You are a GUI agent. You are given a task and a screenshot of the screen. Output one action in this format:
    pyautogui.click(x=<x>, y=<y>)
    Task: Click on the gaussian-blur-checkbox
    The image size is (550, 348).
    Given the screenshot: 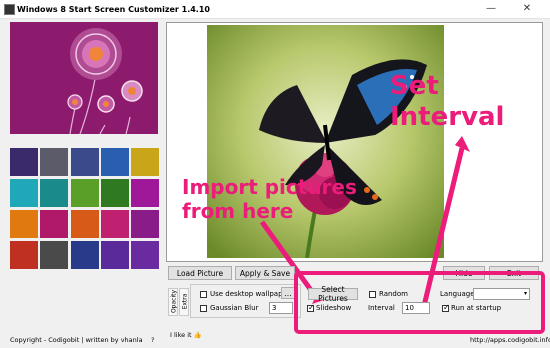 What is the action you would take?
    pyautogui.click(x=203, y=308)
    